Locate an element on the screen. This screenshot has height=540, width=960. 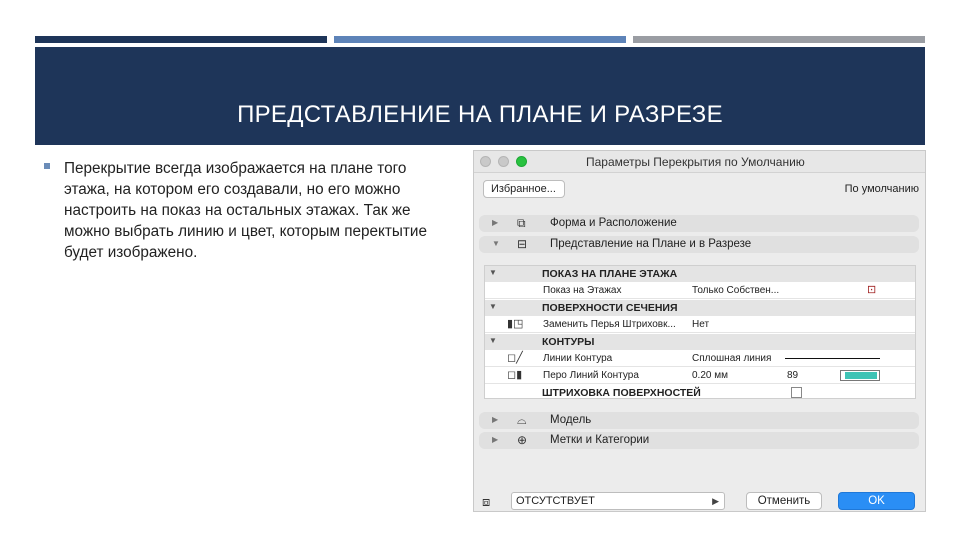
pen-number: 89 is located at coordinates (792, 375).